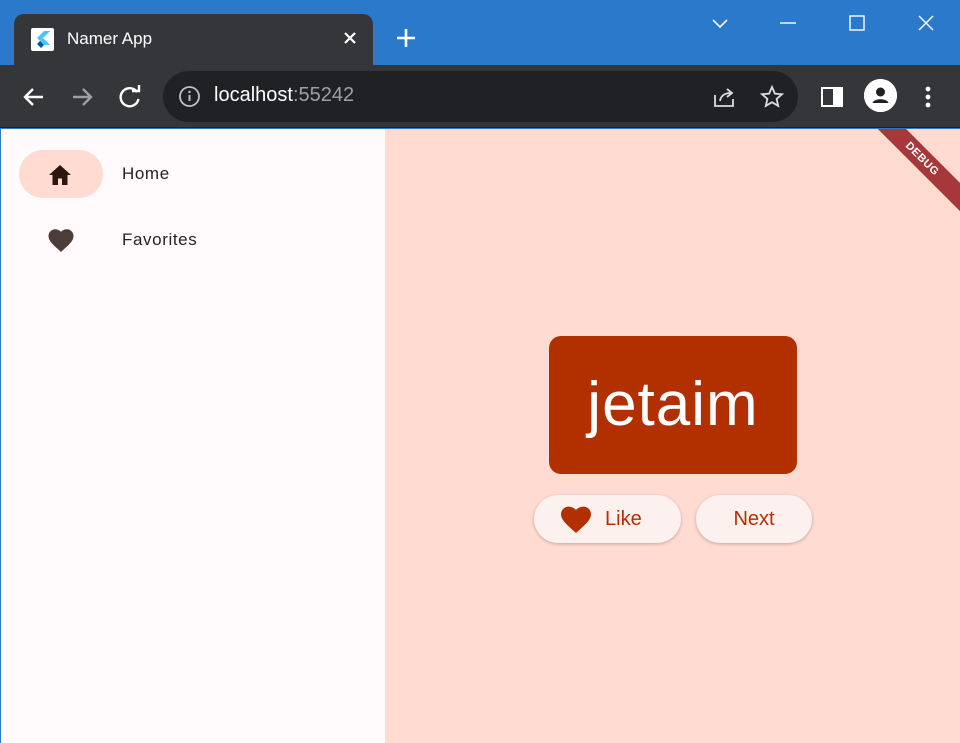 The image size is (960, 743). I want to click on reload-icon, so click(130, 97).